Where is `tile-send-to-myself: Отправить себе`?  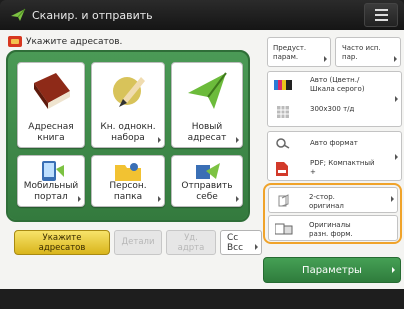
tile-send-to-myself: Отправить себе is located at coordinates (207, 181).